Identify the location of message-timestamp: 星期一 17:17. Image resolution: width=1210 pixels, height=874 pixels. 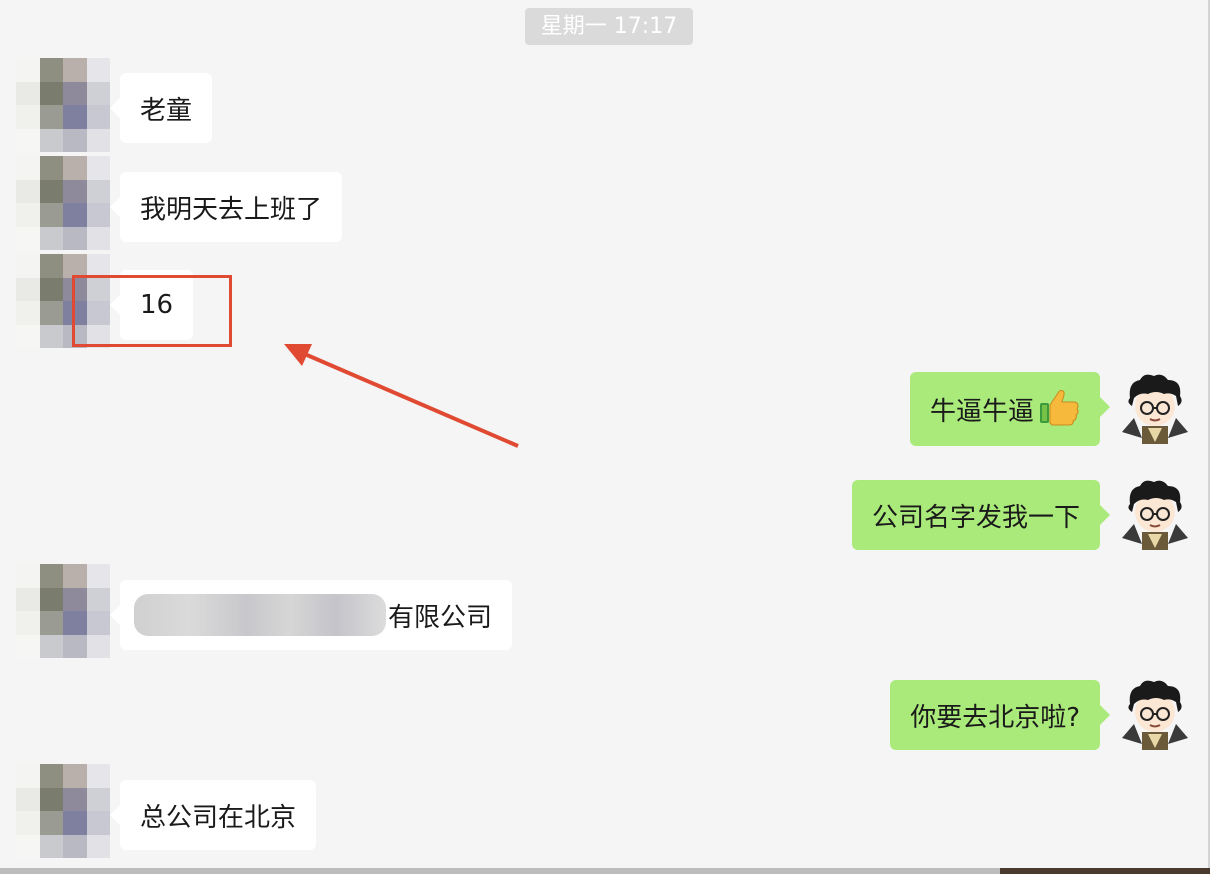
(609, 26).